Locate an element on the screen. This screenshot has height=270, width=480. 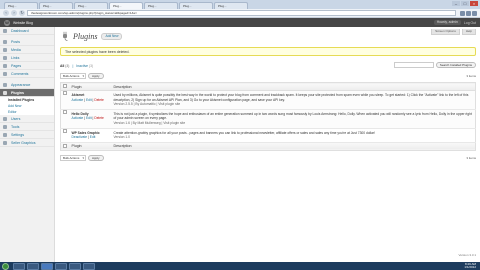
sidebar-item-users: Users is located at coordinates (27, 119).